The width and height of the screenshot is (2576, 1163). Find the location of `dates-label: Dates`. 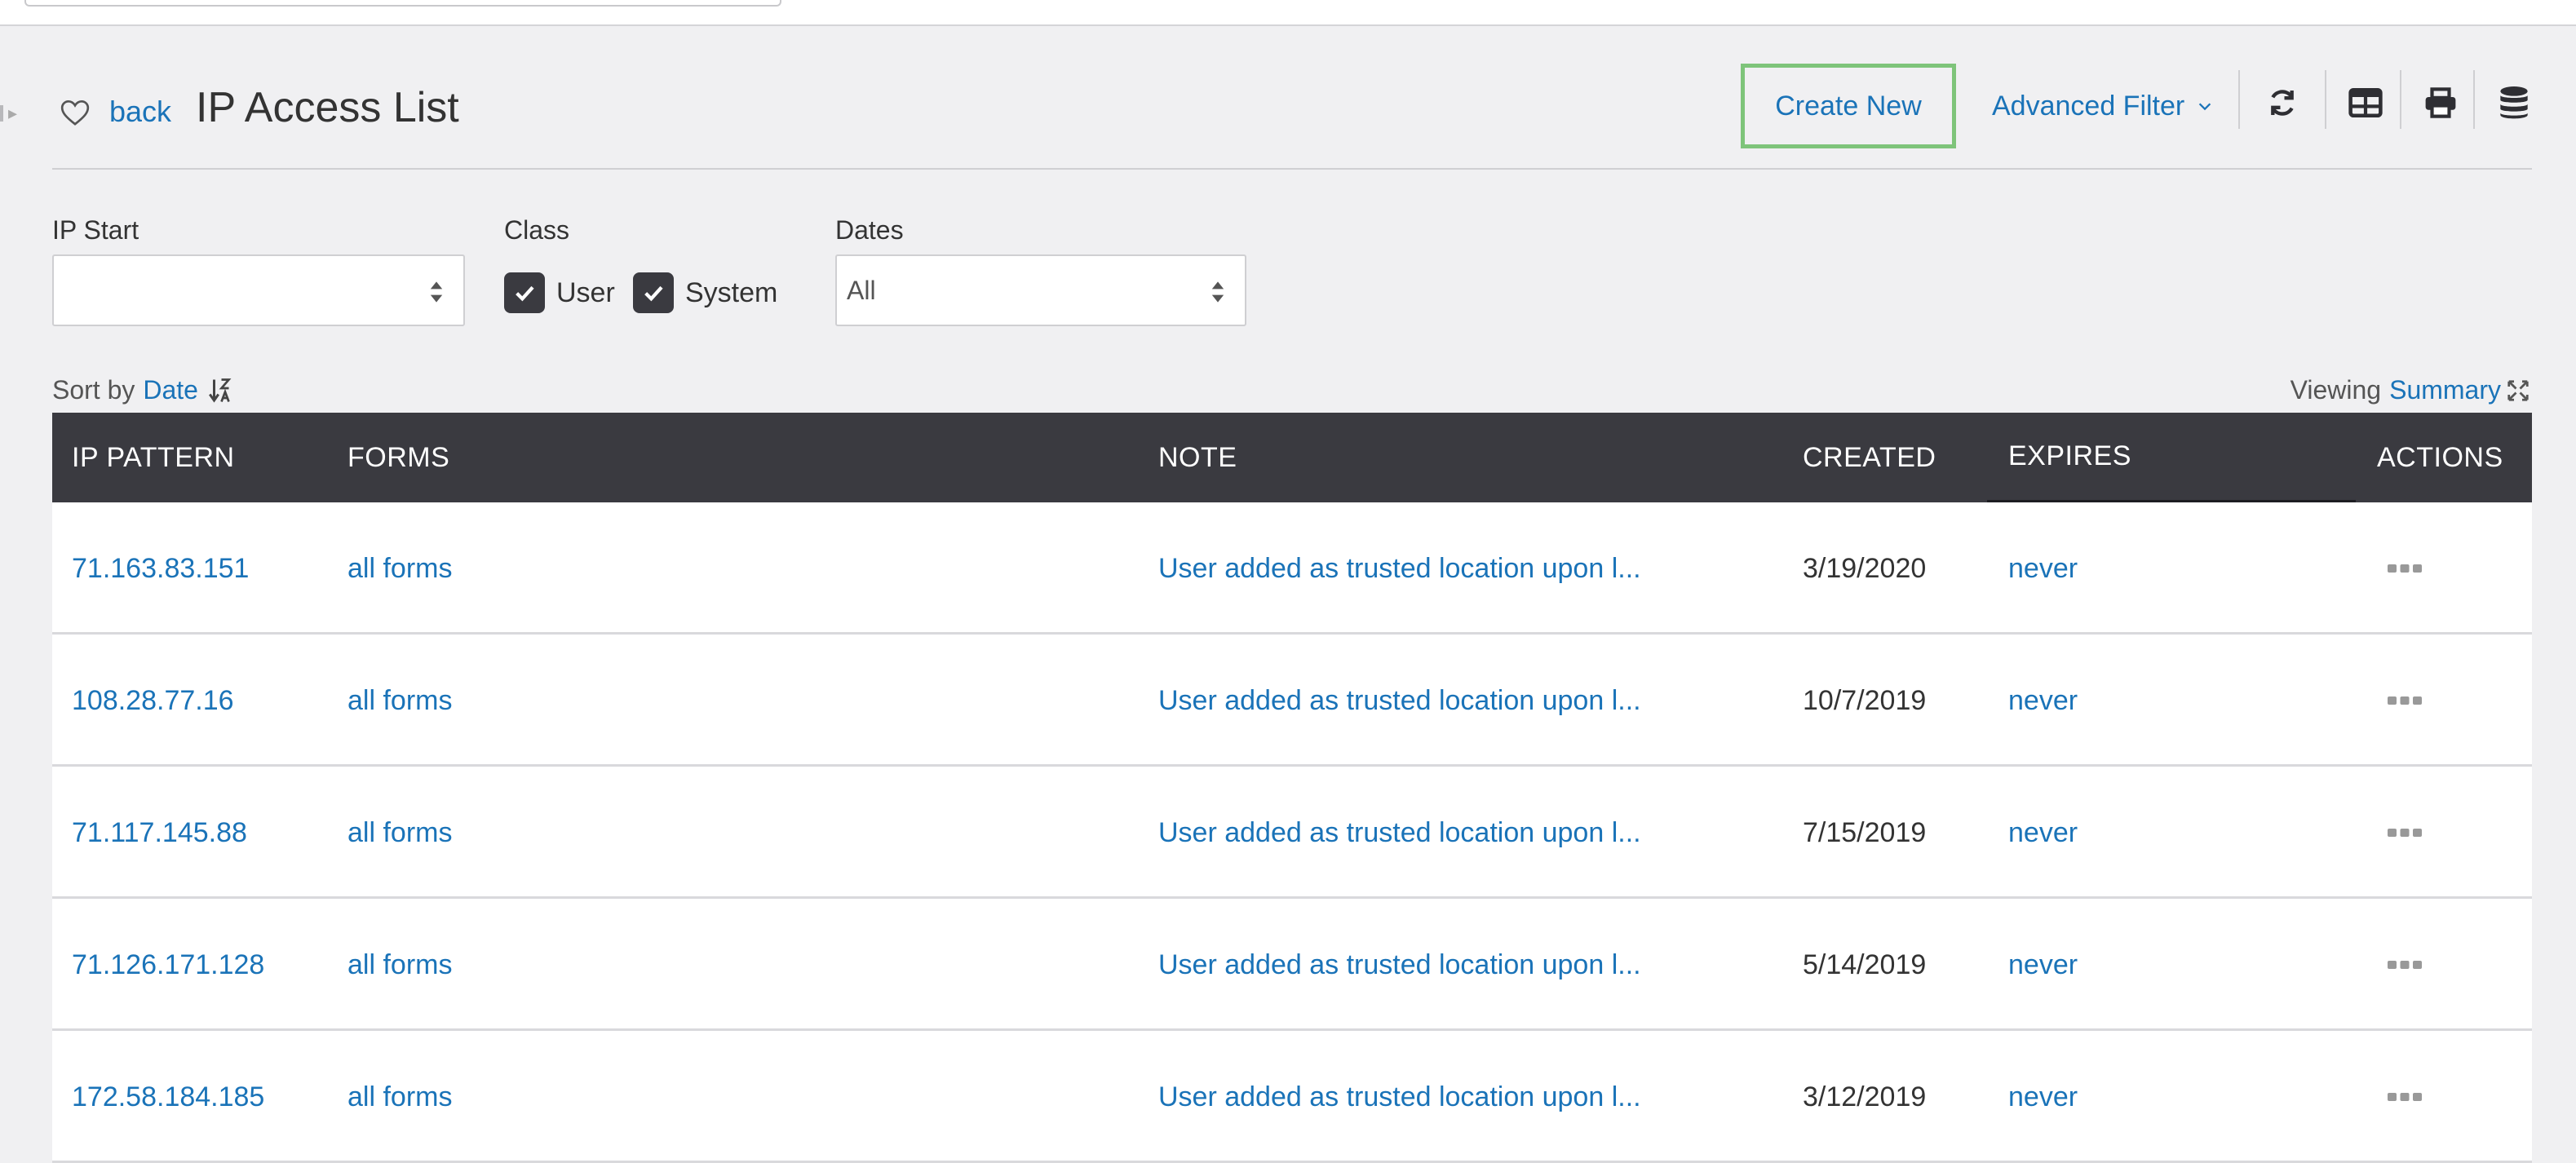

dates-label: Dates is located at coordinates (869, 230).